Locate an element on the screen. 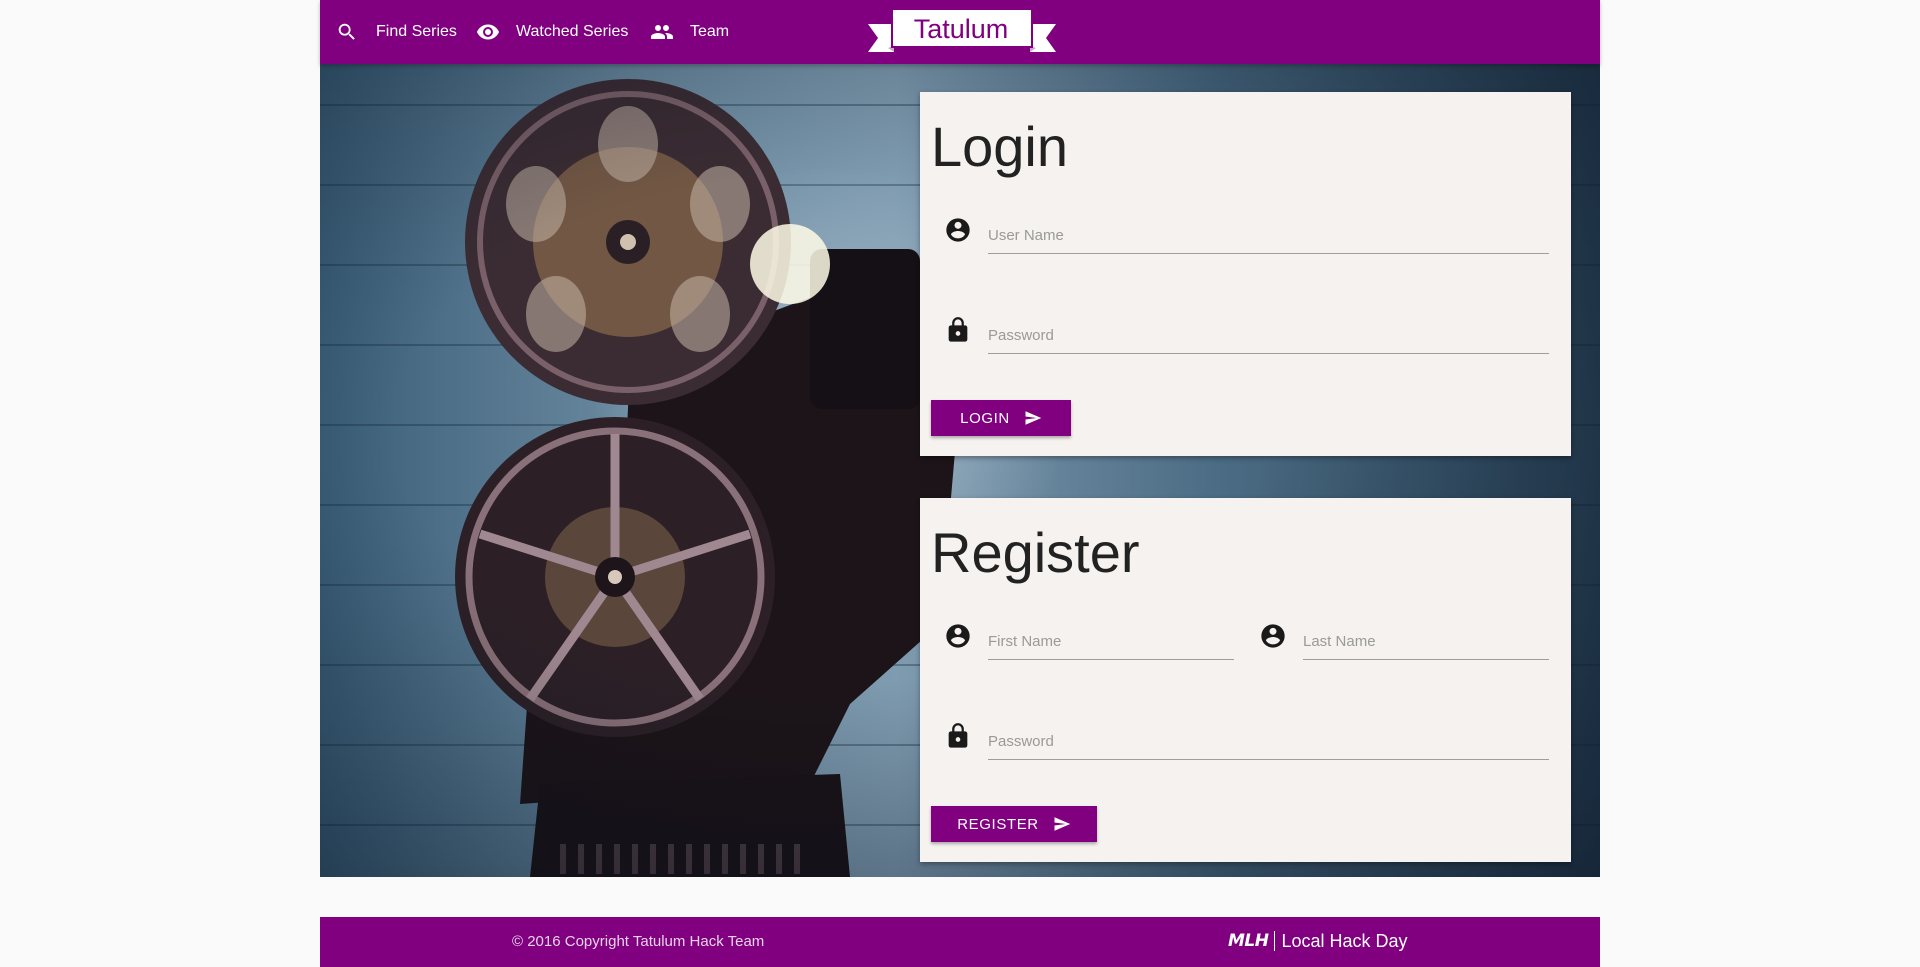 This screenshot has width=1920, height=967. register-title: Register is located at coordinates (1035, 552).